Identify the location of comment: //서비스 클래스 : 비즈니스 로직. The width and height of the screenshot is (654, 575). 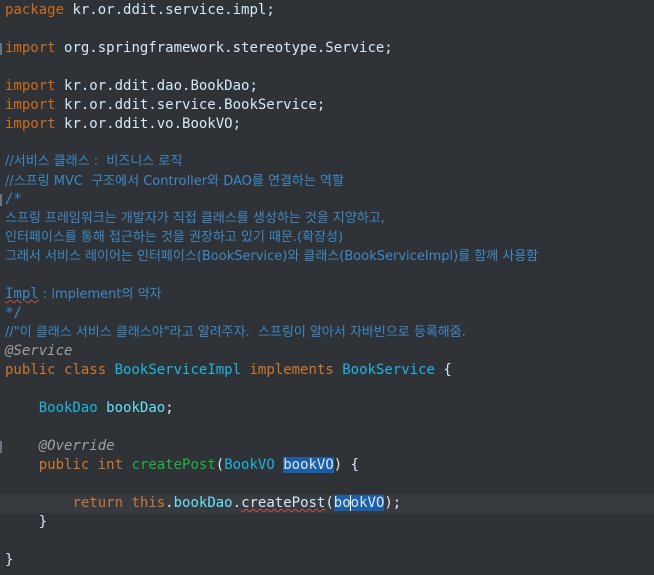
(94, 161).